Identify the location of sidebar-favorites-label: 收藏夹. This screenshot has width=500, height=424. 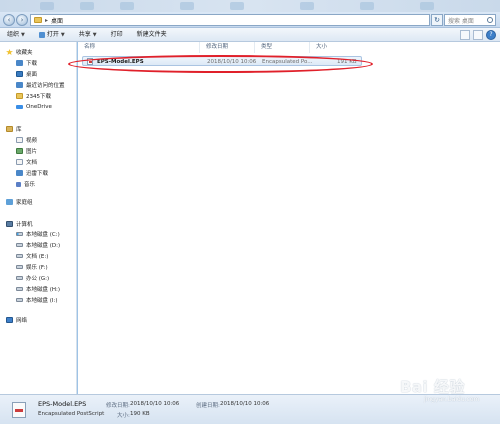
(24, 53).